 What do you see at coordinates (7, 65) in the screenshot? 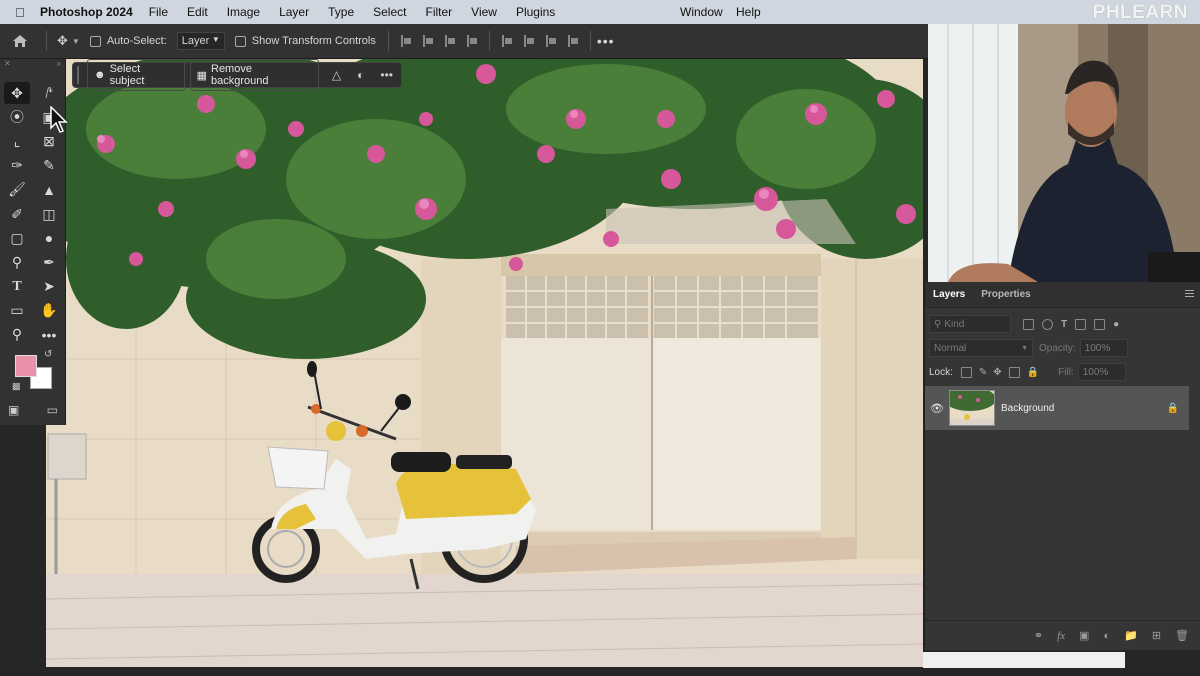
I see `close-icon: ✕` at bounding box center [7, 65].